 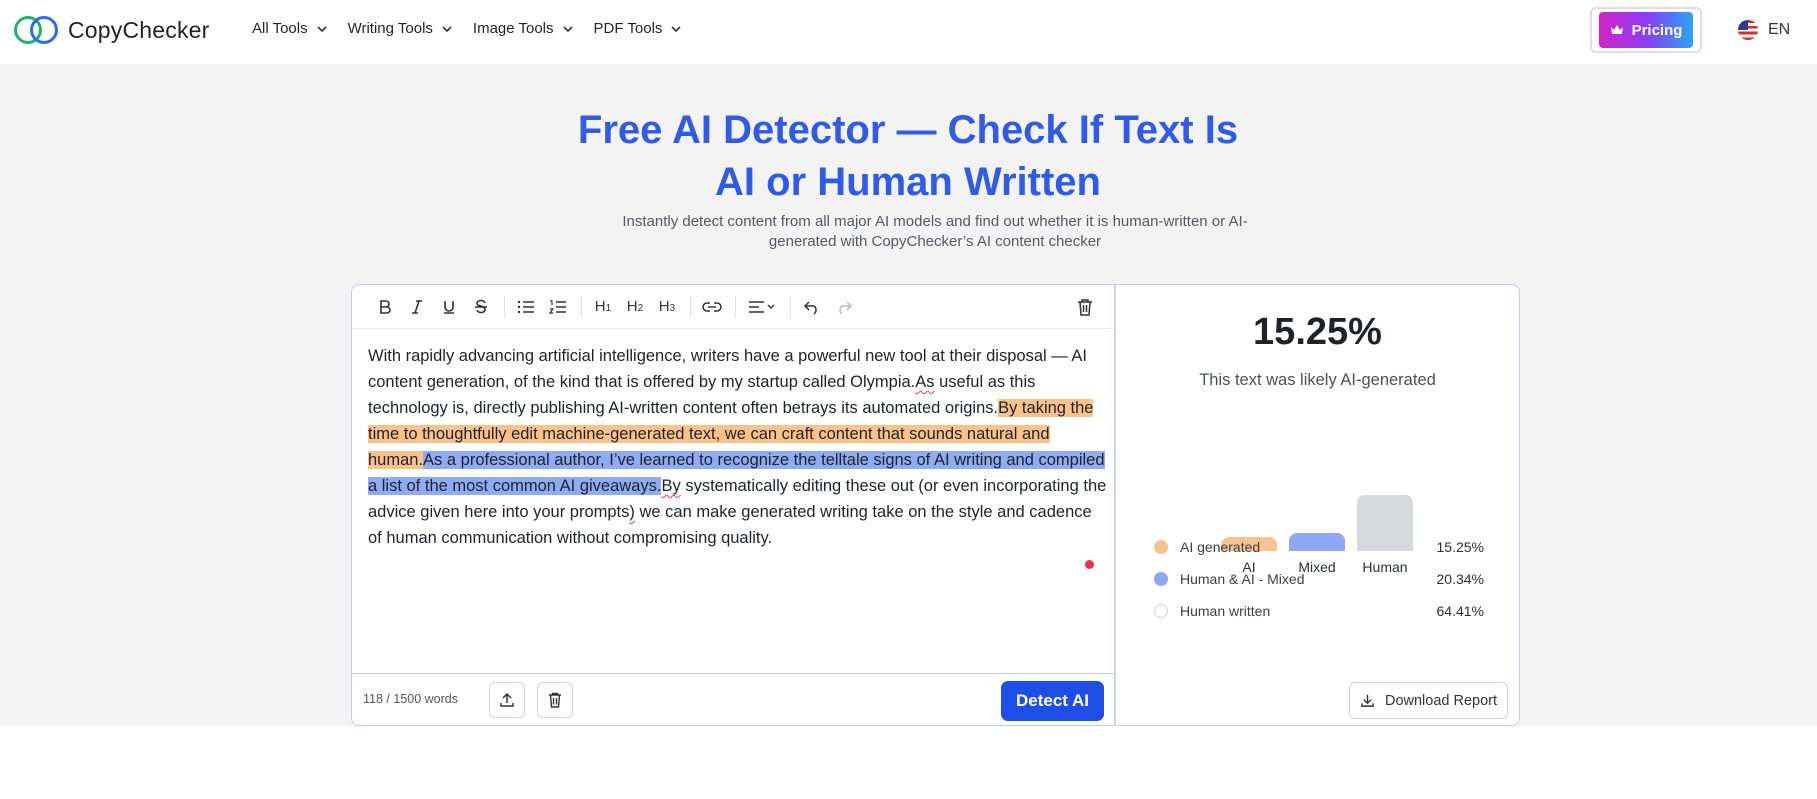 I want to click on bullet-list-button, so click(x=526, y=307).